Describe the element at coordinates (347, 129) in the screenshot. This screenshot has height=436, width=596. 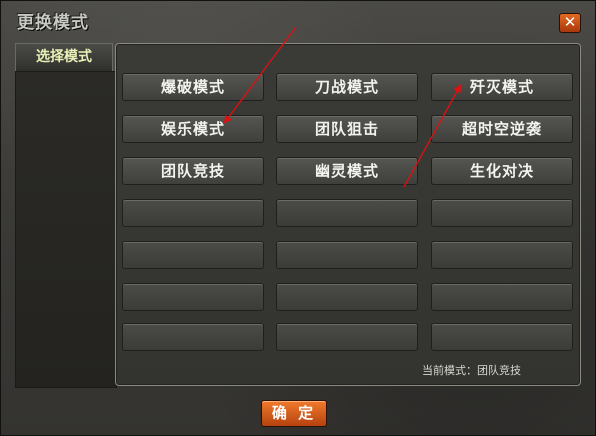
I see `mode-button-team-sniper: 团队狙击` at that location.